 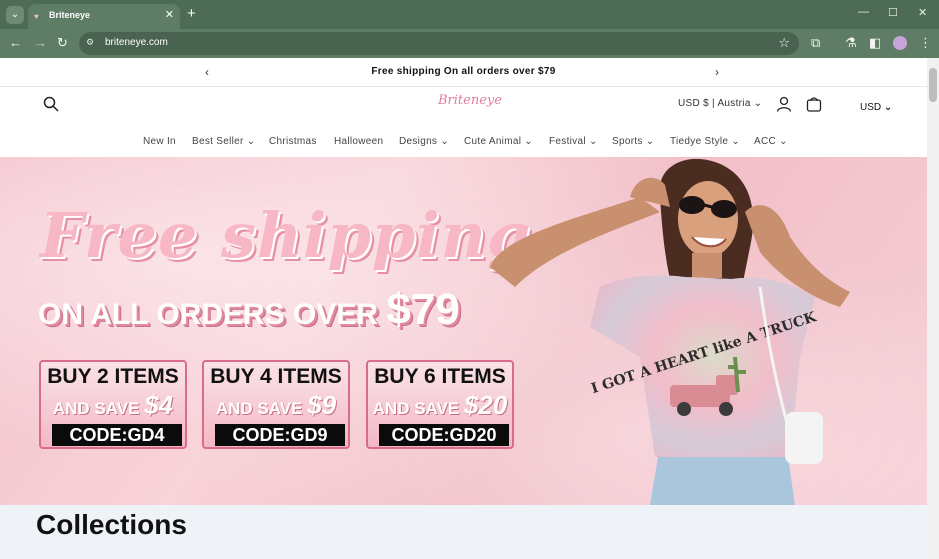 I want to click on announcement-text: Free shipping On all orders over $79, so click(x=463, y=71).